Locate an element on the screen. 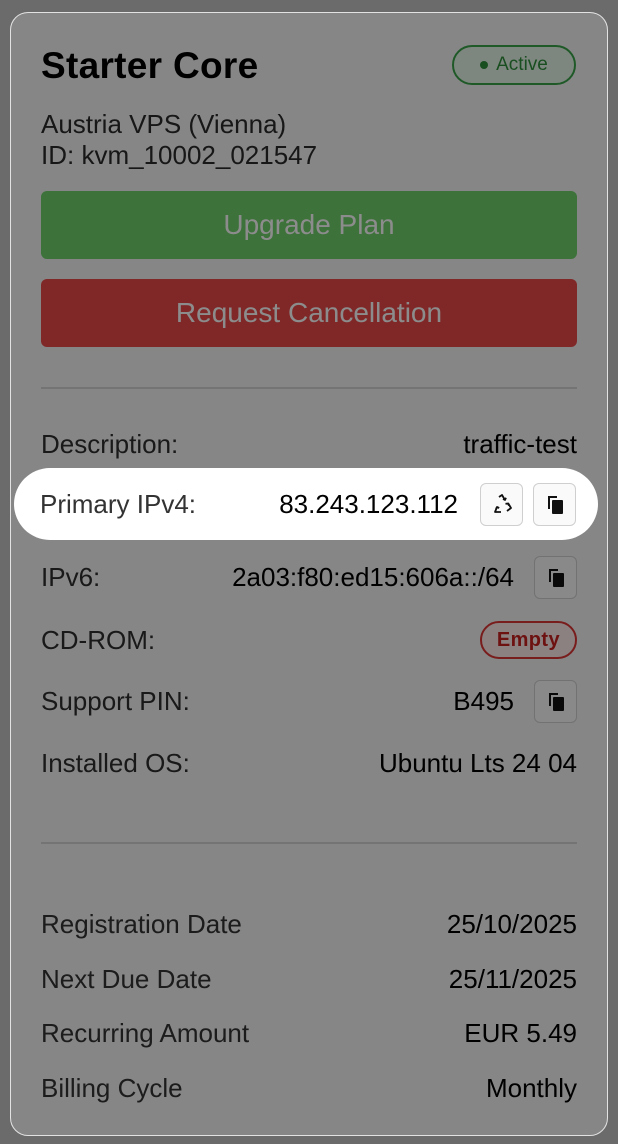 The width and height of the screenshot is (618, 1144). detail-row-cdrom: CD-ROM: Empty is located at coordinates (309, 640).